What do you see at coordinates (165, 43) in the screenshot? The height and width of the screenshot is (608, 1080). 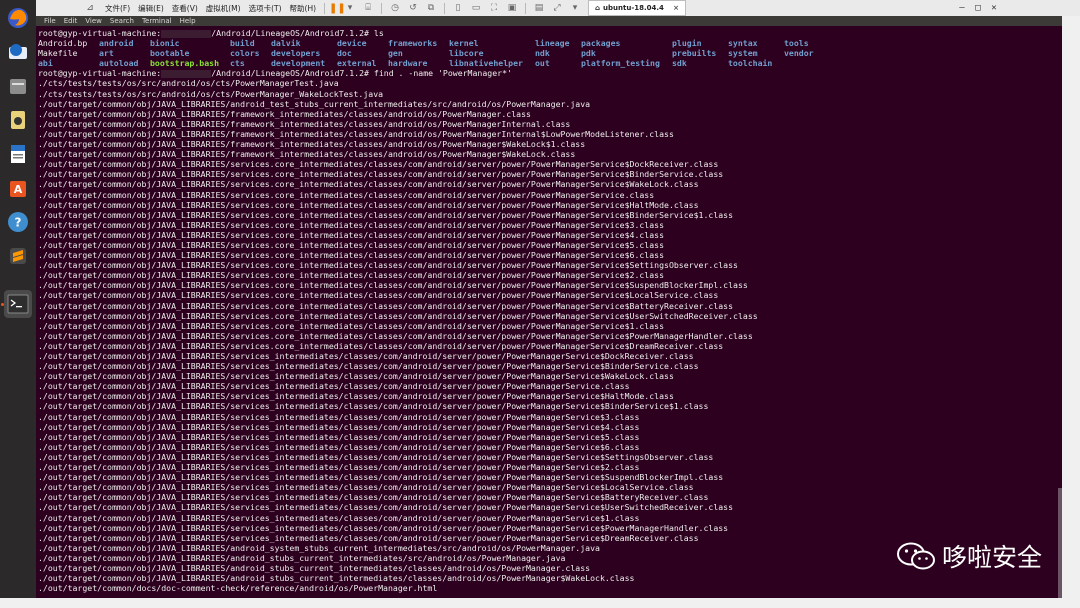 I see `ls-entry: bionic` at bounding box center [165, 43].